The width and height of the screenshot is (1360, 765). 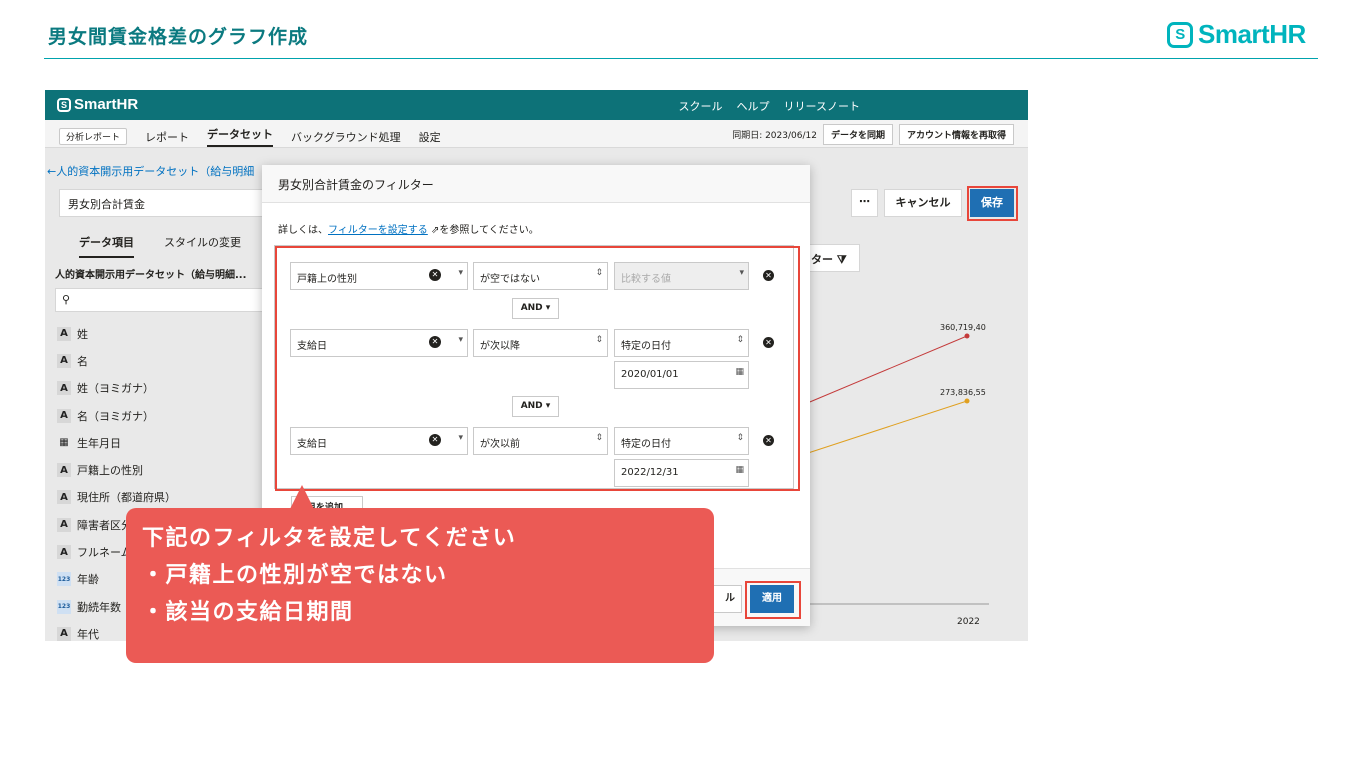 What do you see at coordinates (167, 137) in the screenshot?
I see `tab-report: レポート` at bounding box center [167, 137].